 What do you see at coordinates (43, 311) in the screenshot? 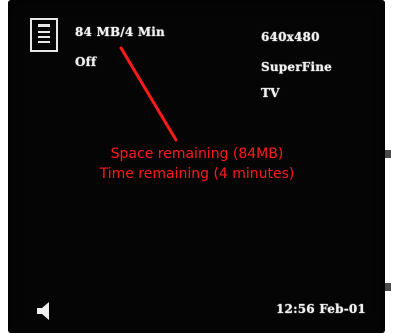
I see `speaker-icon` at bounding box center [43, 311].